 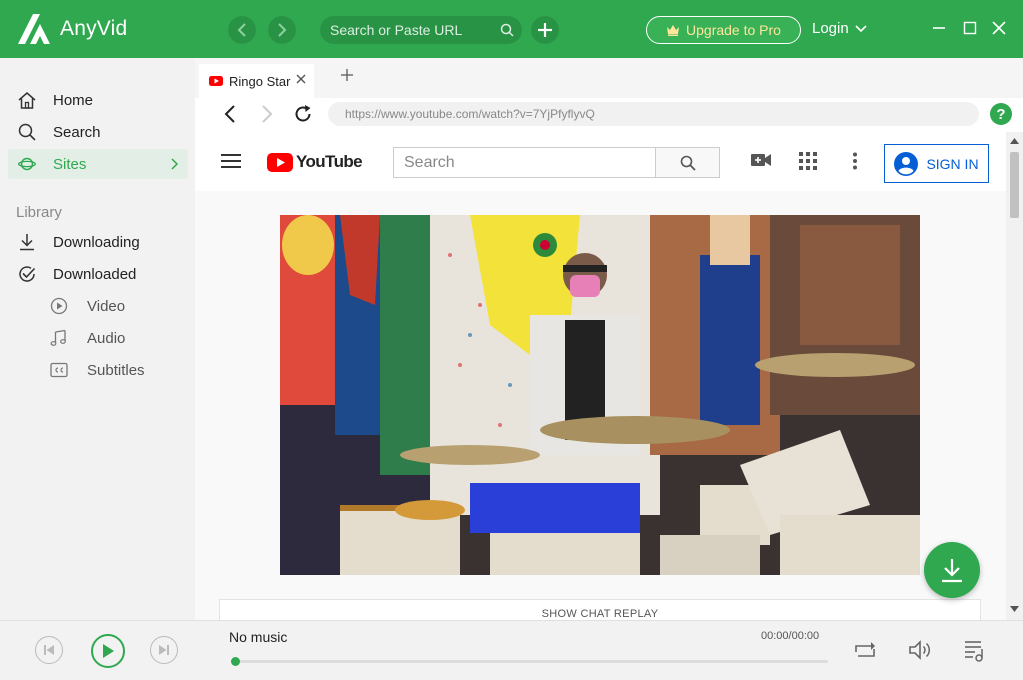 I want to click on add-url-button, so click(x=545, y=30).